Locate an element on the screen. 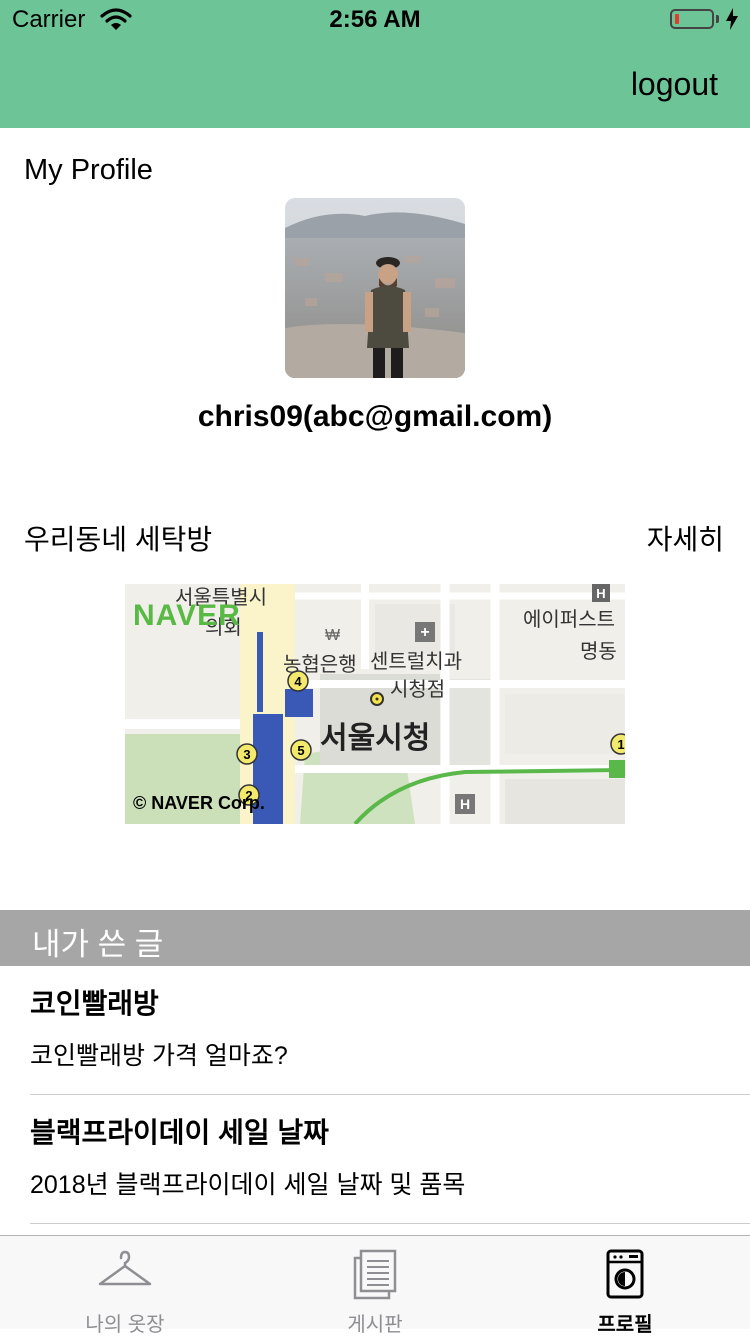 The width and height of the screenshot is (750, 1337). my-posts-title: 내가 쓴 글 is located at coordinates (98, 944).